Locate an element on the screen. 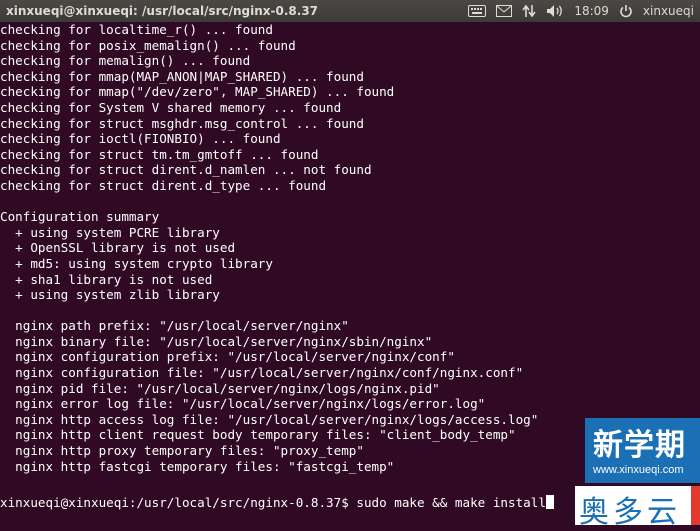  indicator-area: 18:09 xinxueqi is located at coordinates (581, 11).